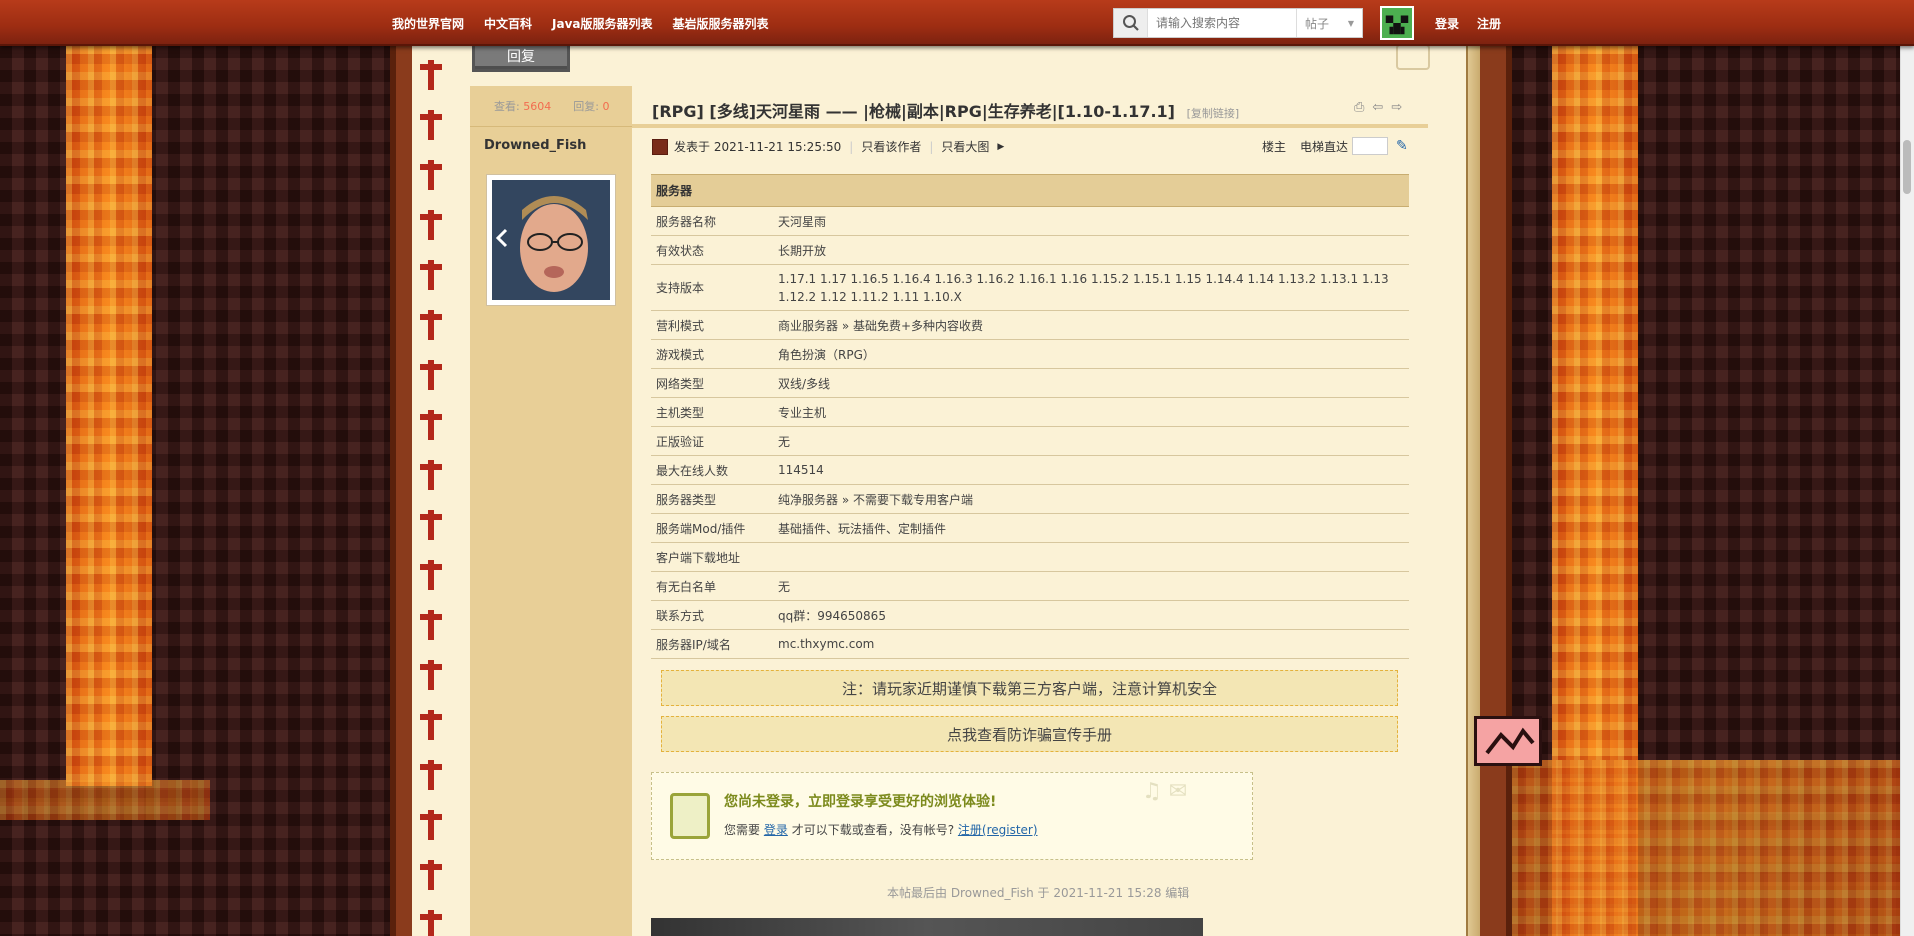 The image size is (1914, 936). What do you see at coordinates (508, 23) in the screenshot?
I see `nav-link-wiki: 中文百科` at bounding box center [508, 23].